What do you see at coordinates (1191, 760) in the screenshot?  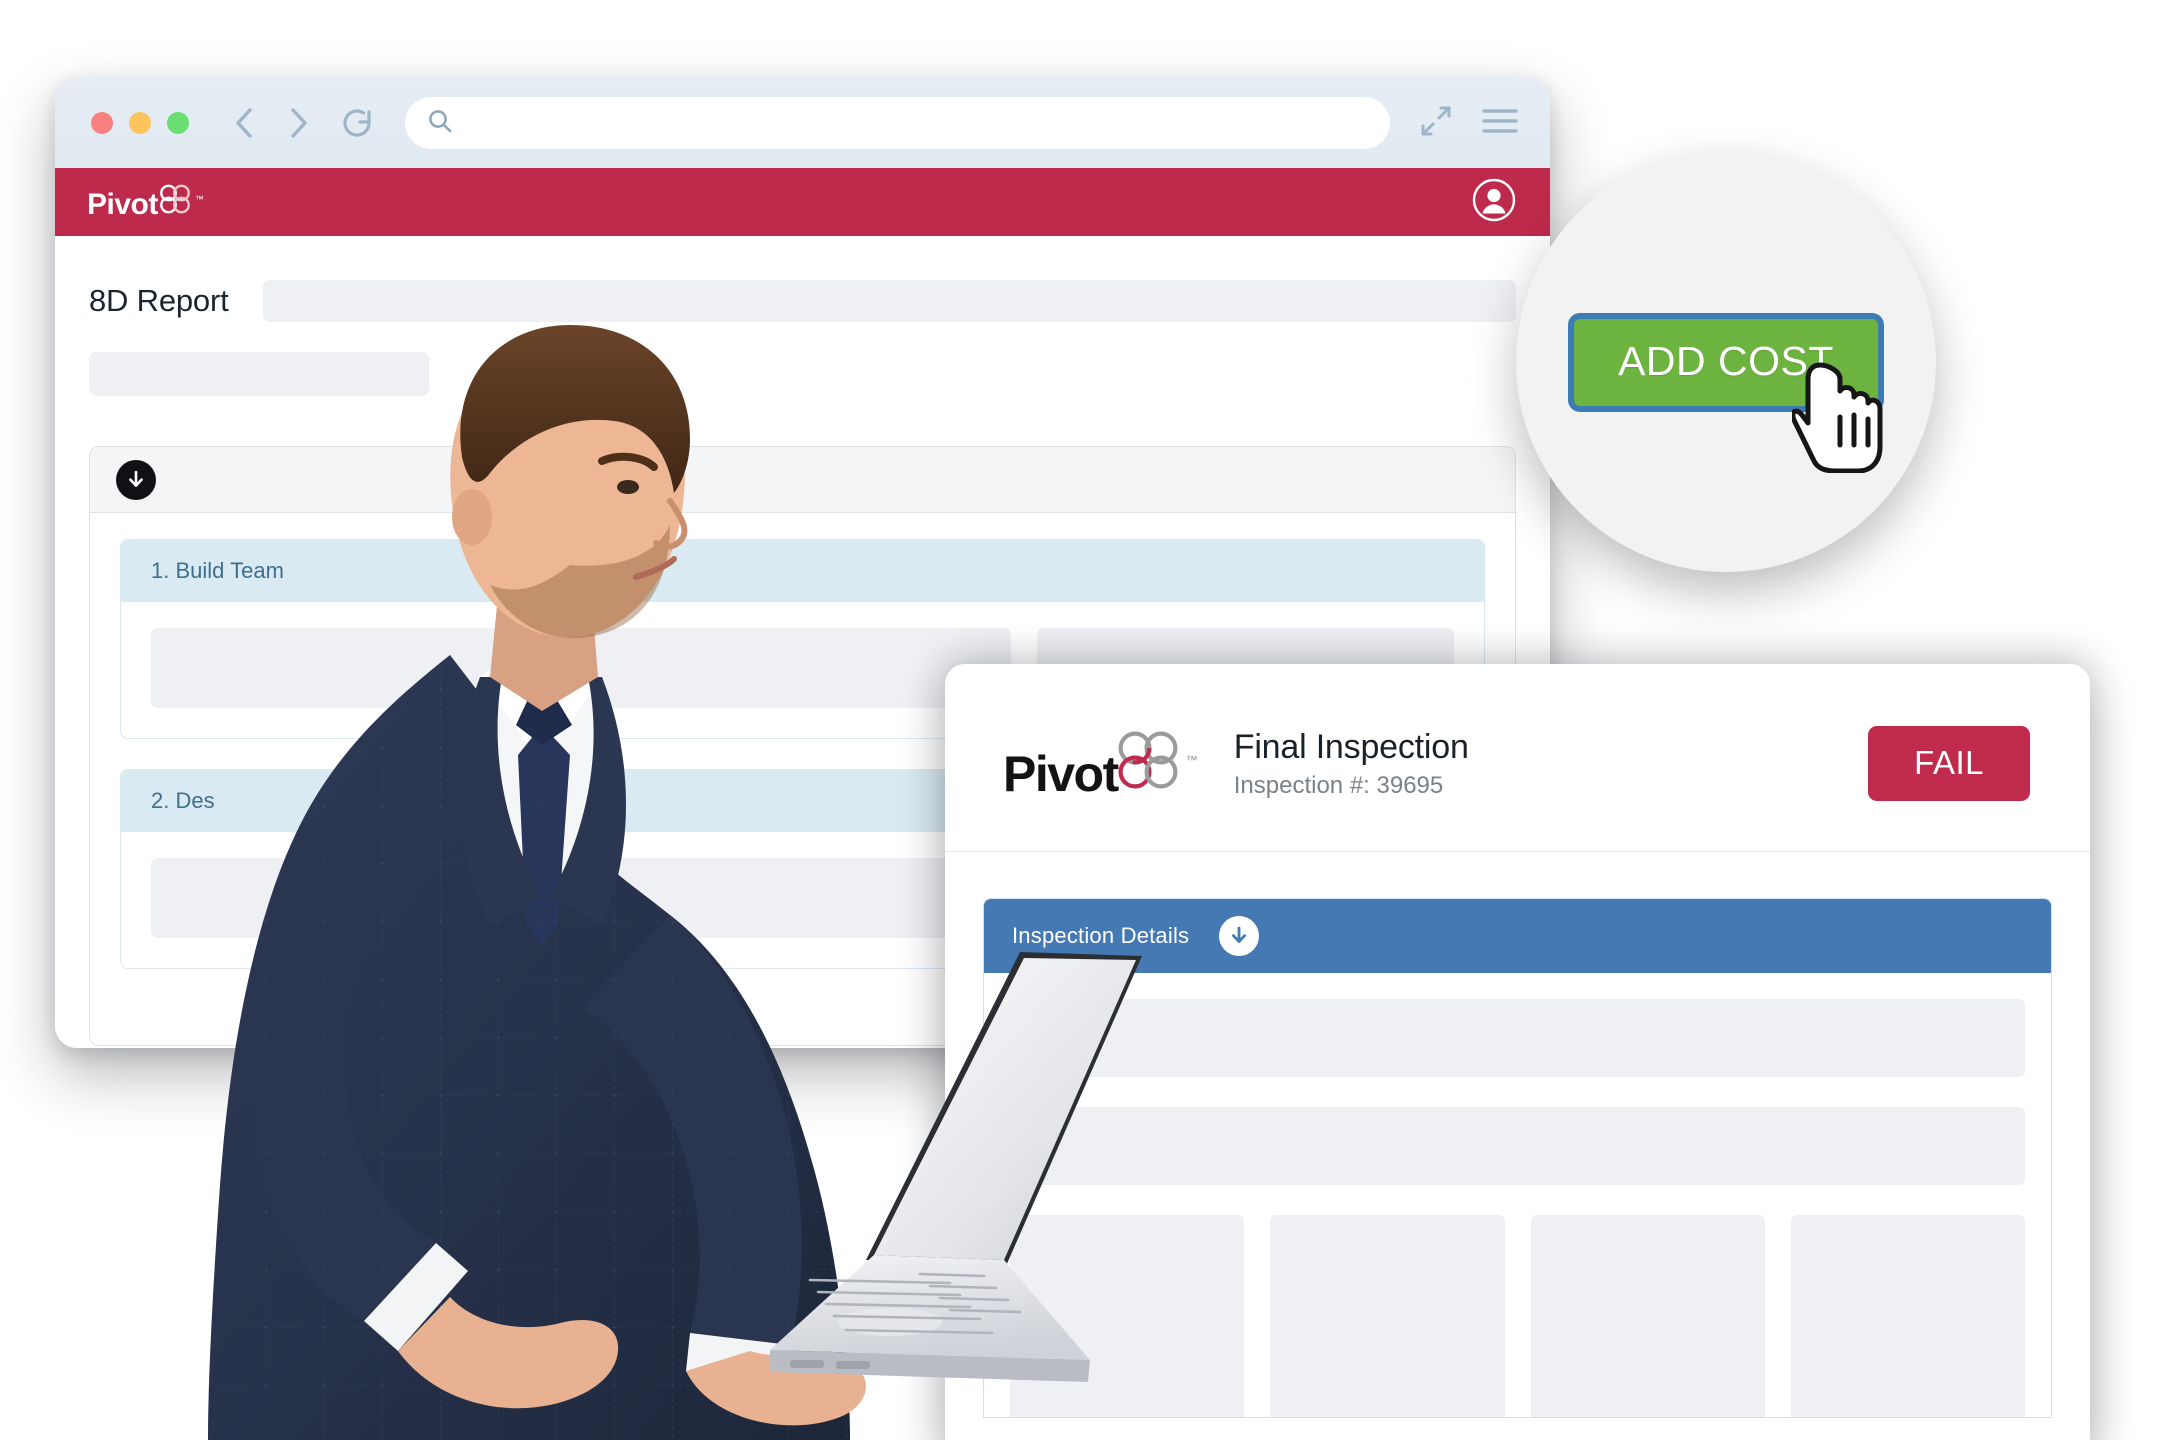 I see `inspection-logo-trademark: ™` at bounding box center [1191, 760].